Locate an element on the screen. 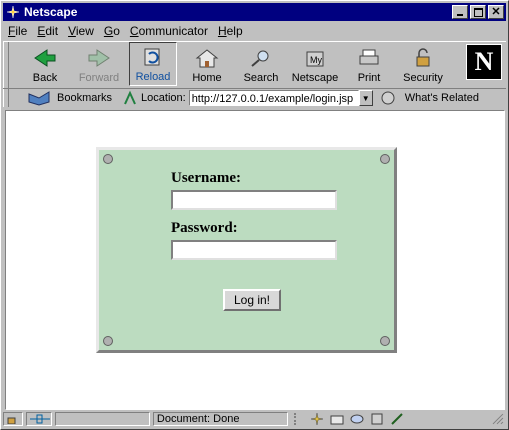  netscape-logo: N is located at coordinates (484, 62).